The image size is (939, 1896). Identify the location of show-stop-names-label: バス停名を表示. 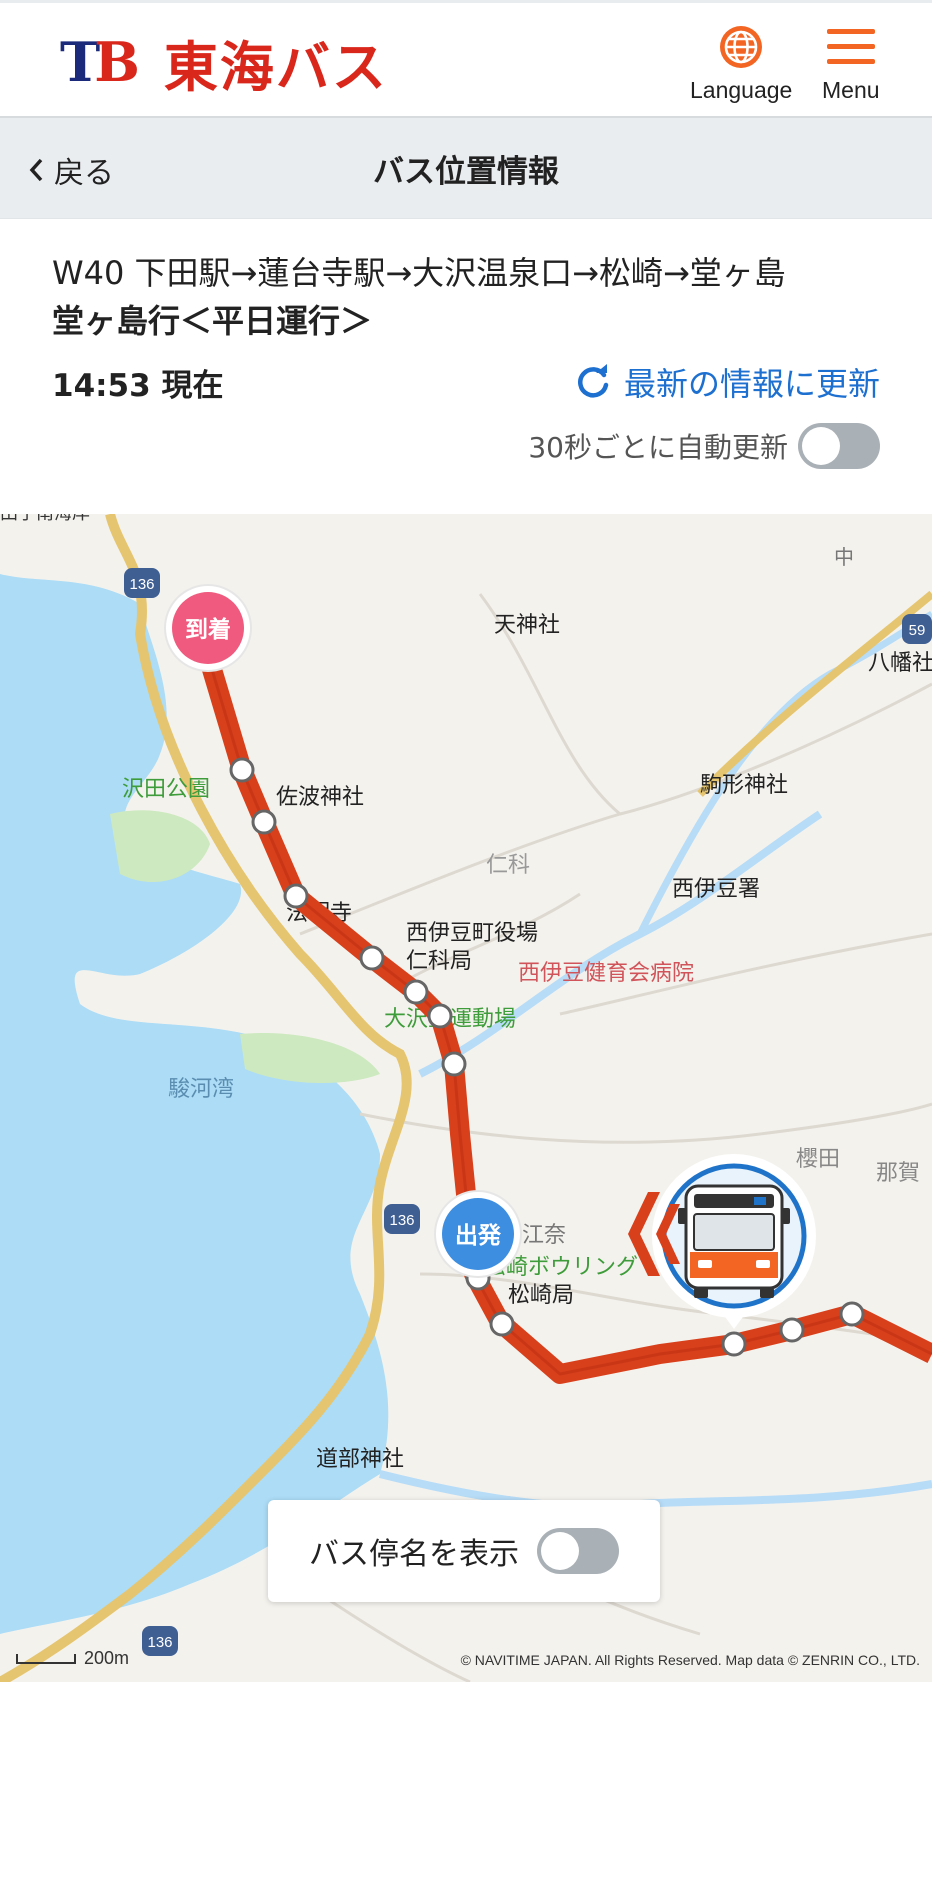
(414, 1554).